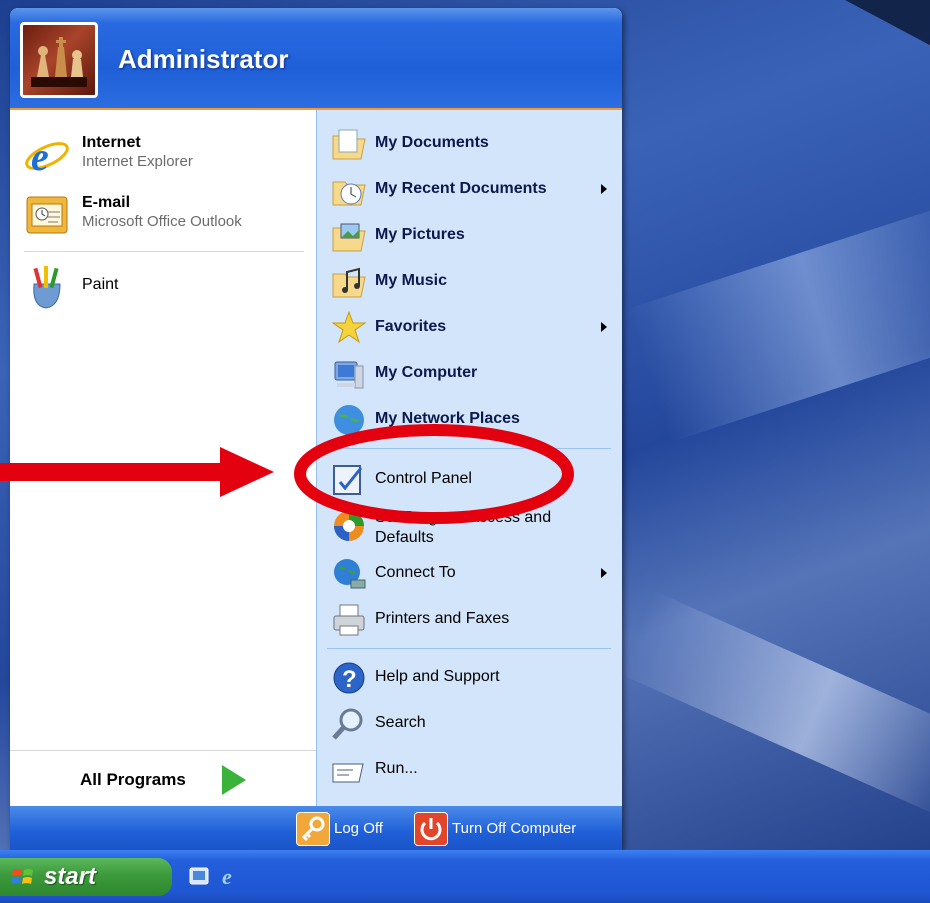  I want to click on start-button: start, so click(86, 877).